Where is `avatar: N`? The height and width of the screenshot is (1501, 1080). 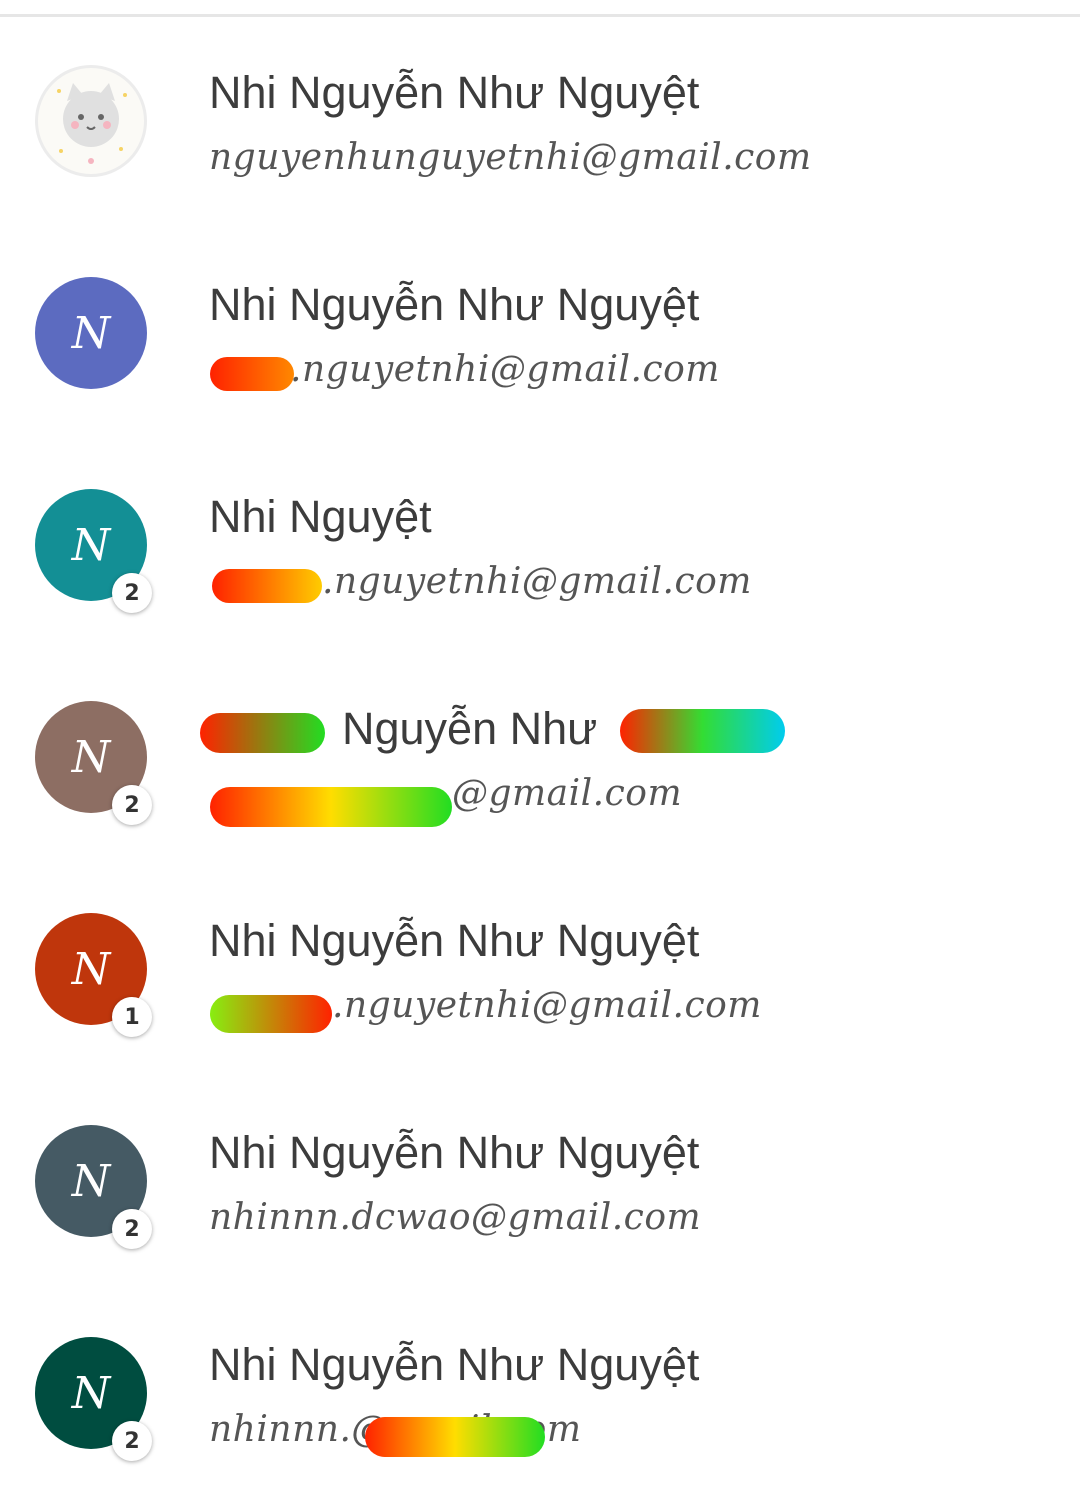
avatar: N is located at coordinates (91, 333).